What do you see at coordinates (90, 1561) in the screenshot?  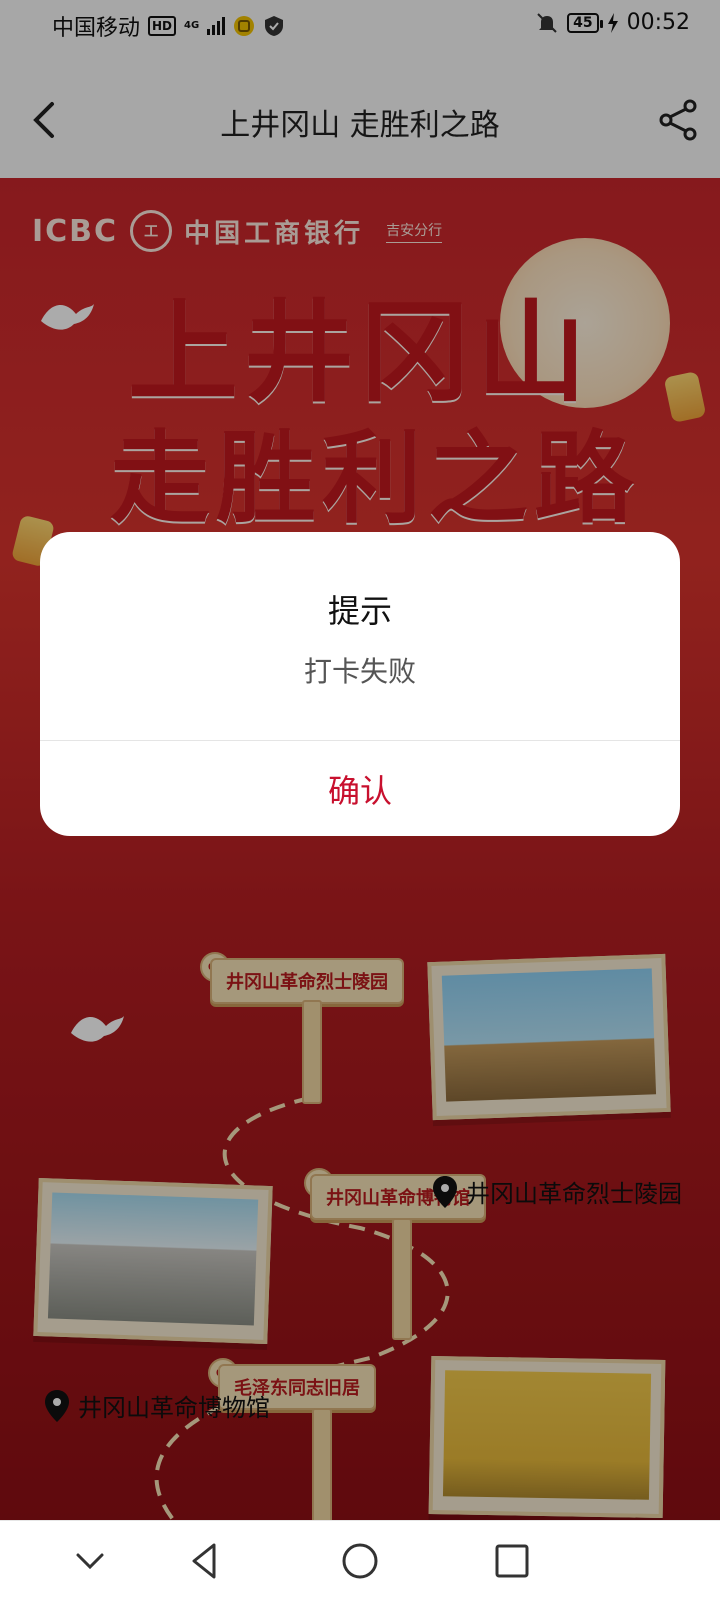 I see `collapse-chevron-icon` at bounding box center [90, 1561].